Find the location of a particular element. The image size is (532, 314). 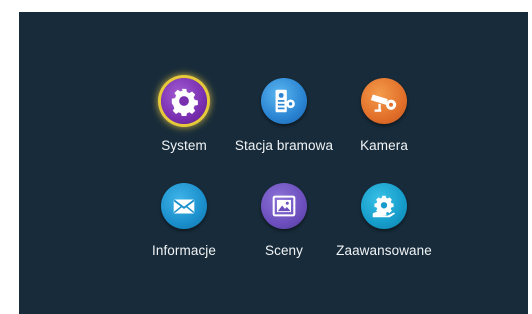

menu-item-label: Zaawansowane is located at coordinates (384, 250).